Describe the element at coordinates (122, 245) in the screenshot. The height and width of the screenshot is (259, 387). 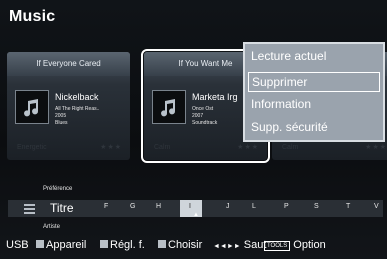
I see `settings-hint: Régl. f.` at that location.